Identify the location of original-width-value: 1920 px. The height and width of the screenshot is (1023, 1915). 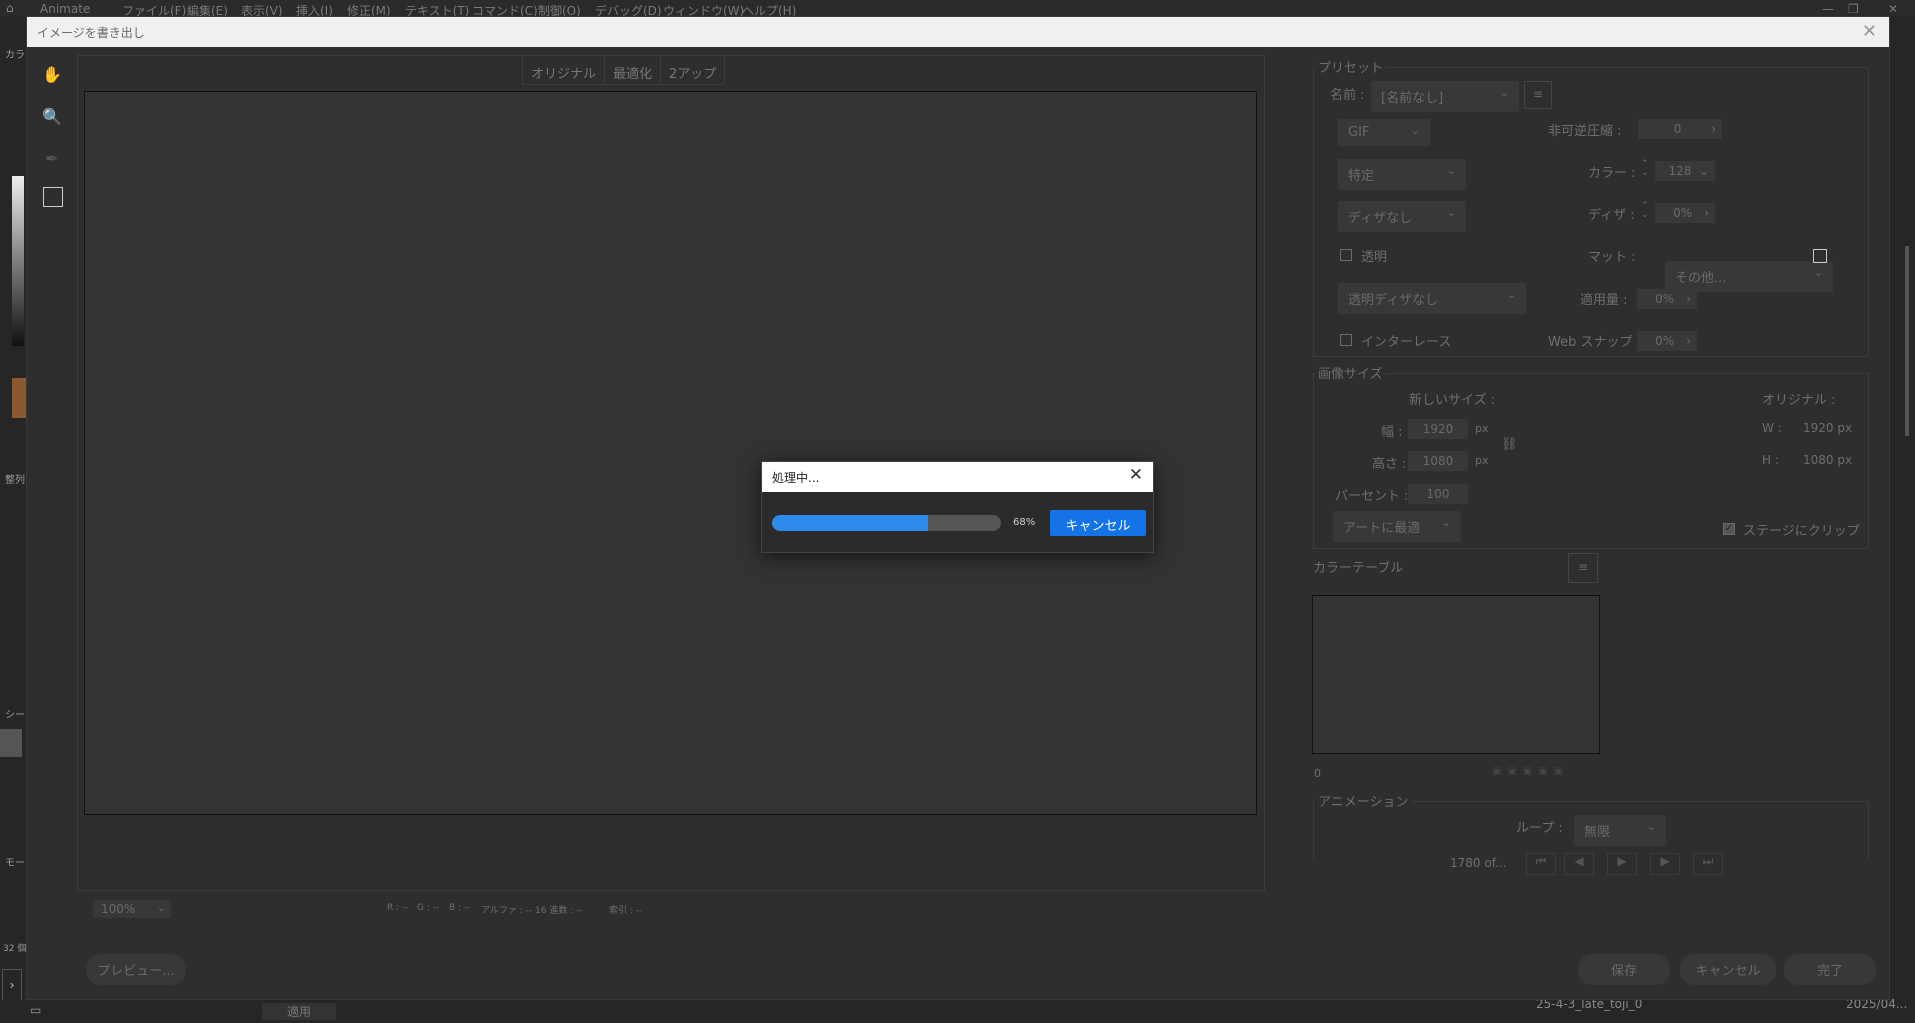
(1828, 428).